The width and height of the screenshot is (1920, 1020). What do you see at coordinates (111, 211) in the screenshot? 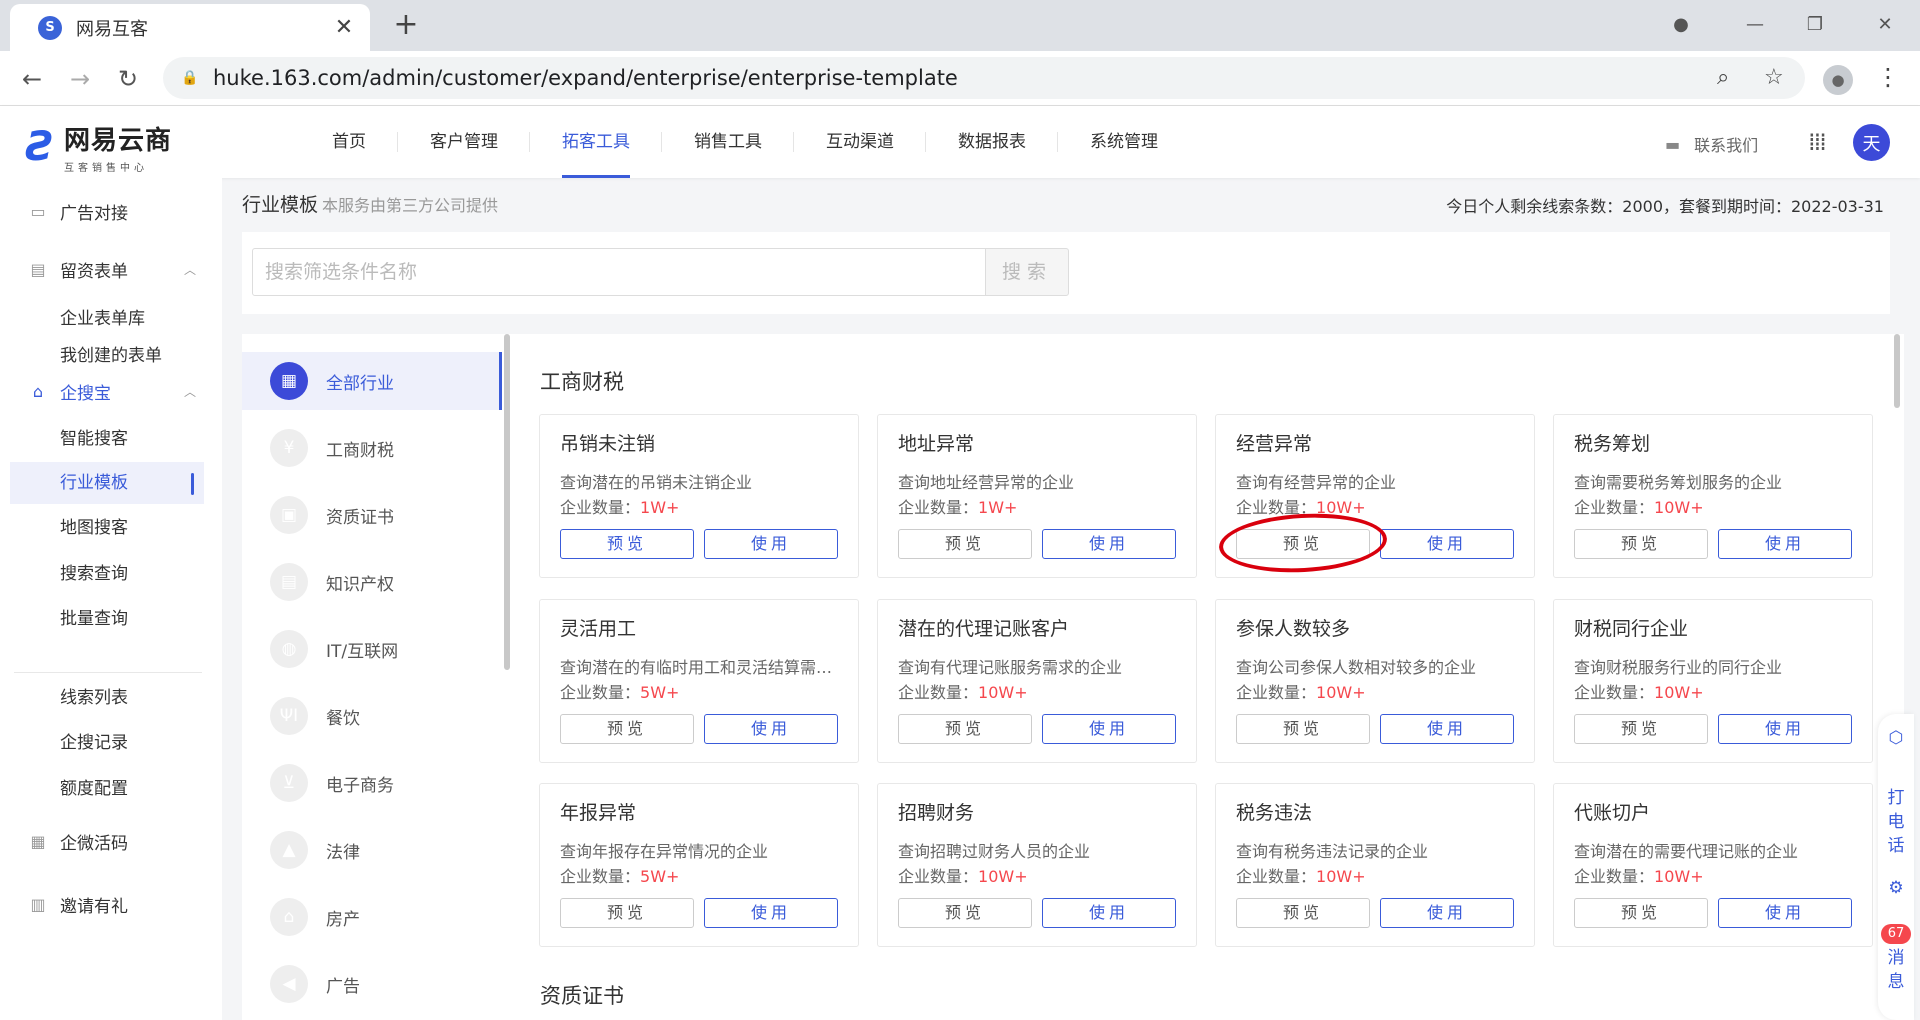
I see `sidebar-group-ad-integration: ▭ 广告对接` at bounding box center [111, 211].